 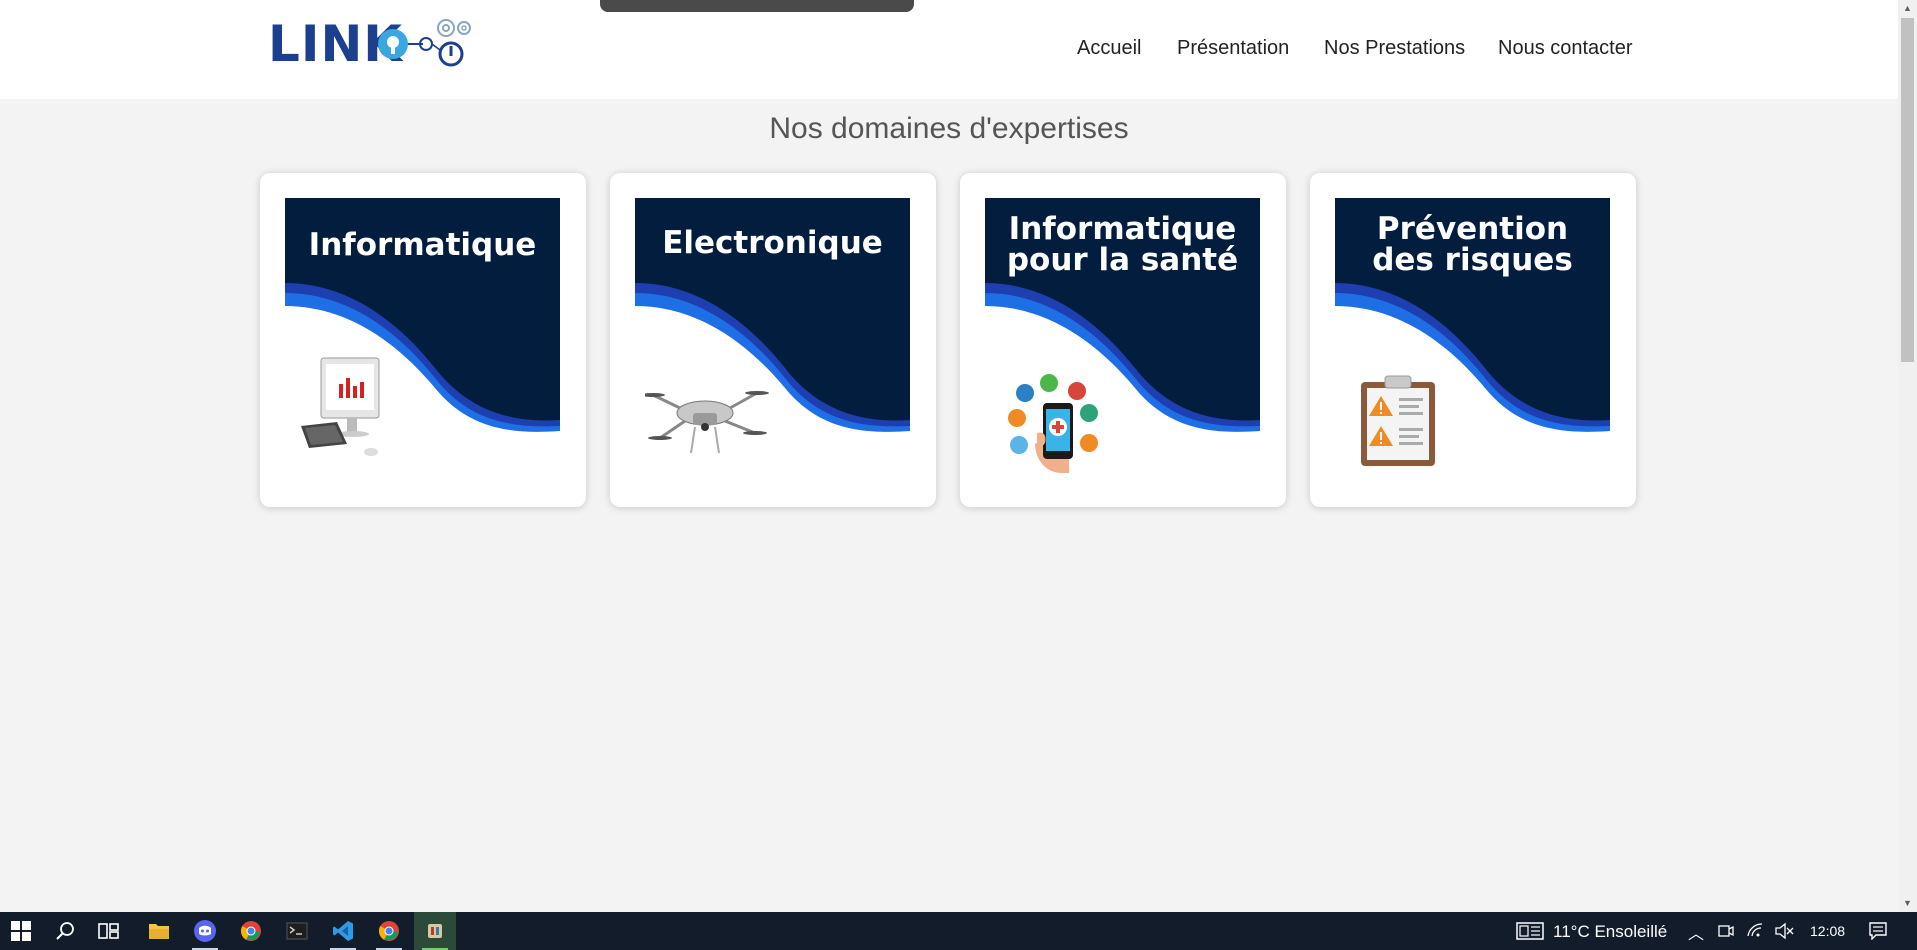 I want to click on nav-nous-contacter: Nous contacter, so click(x=1565, y=48).